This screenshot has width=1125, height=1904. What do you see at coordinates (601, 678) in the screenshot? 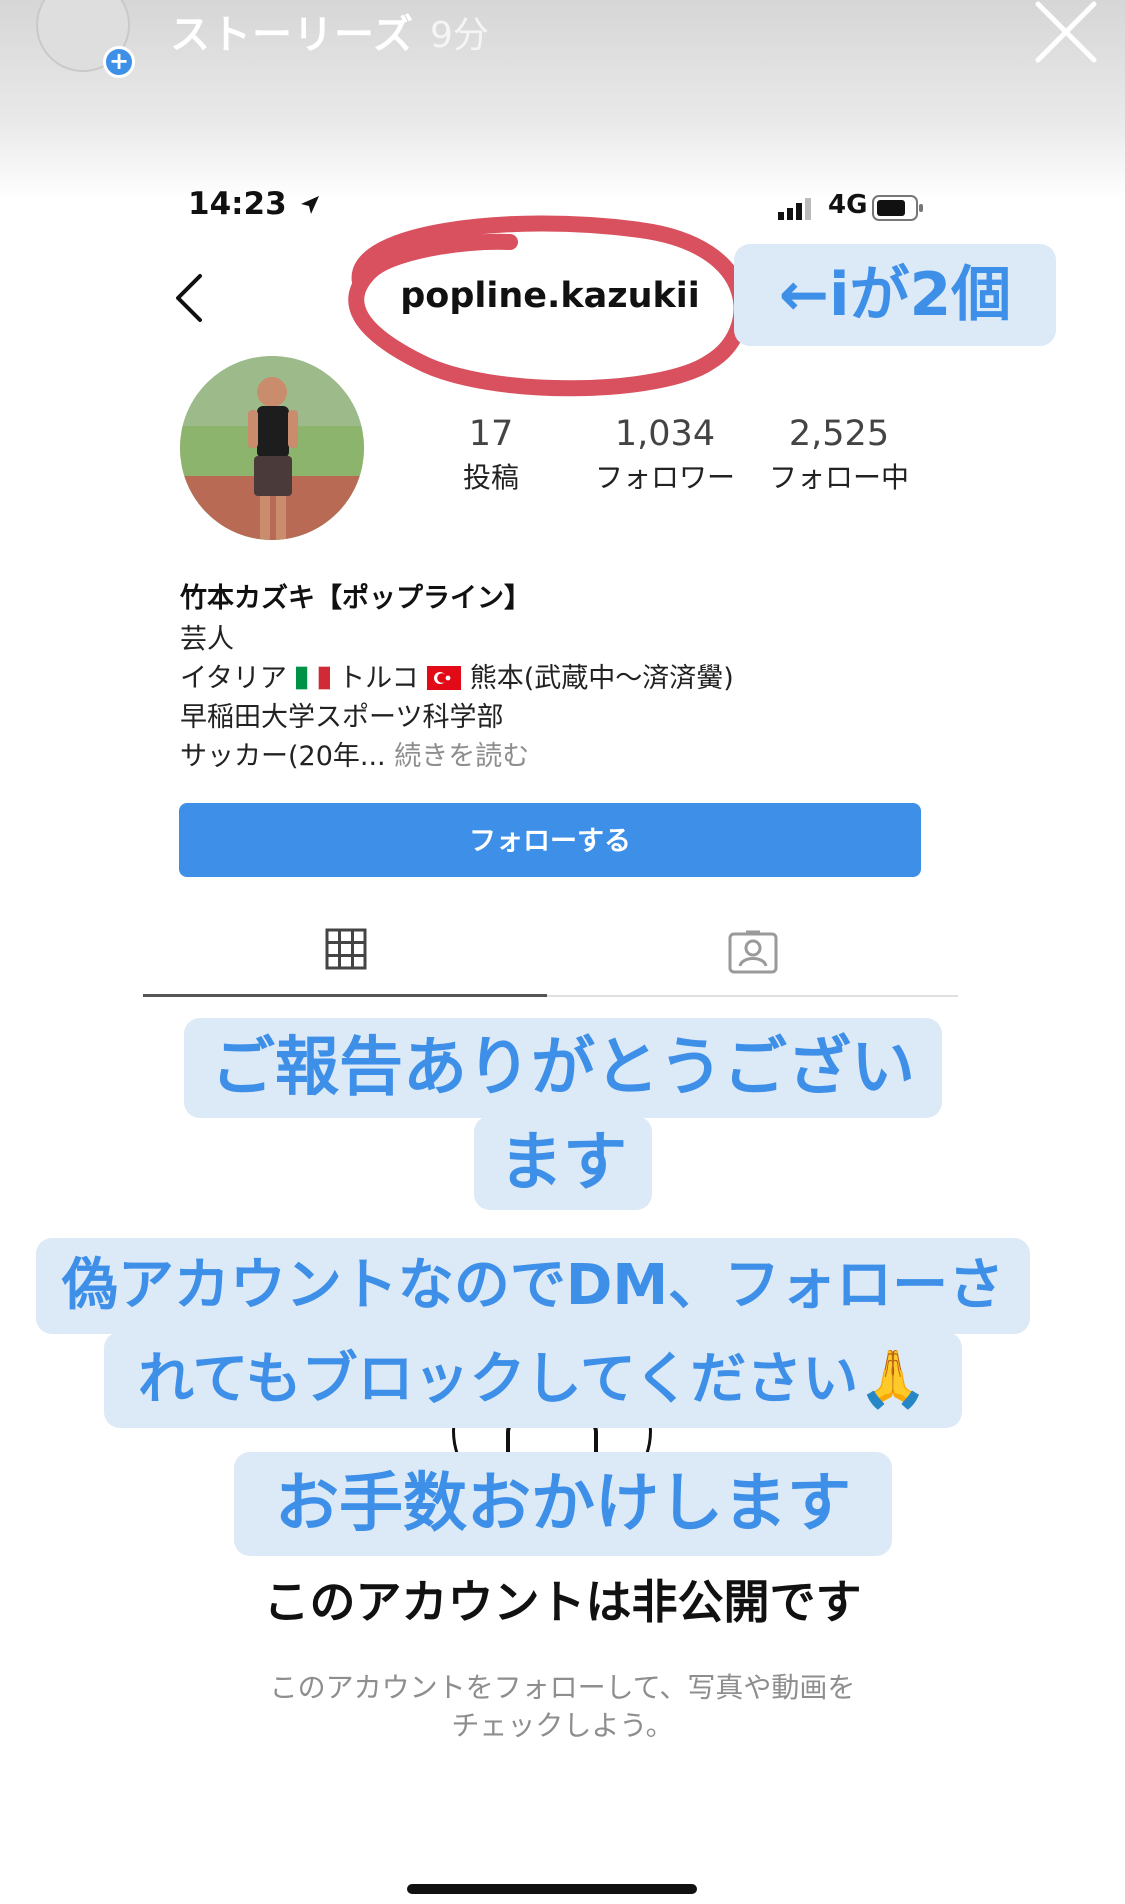
I see `bio-line-2-c: 熊本(武蔵中〜済済黌)` at bounding box center [601, 678].